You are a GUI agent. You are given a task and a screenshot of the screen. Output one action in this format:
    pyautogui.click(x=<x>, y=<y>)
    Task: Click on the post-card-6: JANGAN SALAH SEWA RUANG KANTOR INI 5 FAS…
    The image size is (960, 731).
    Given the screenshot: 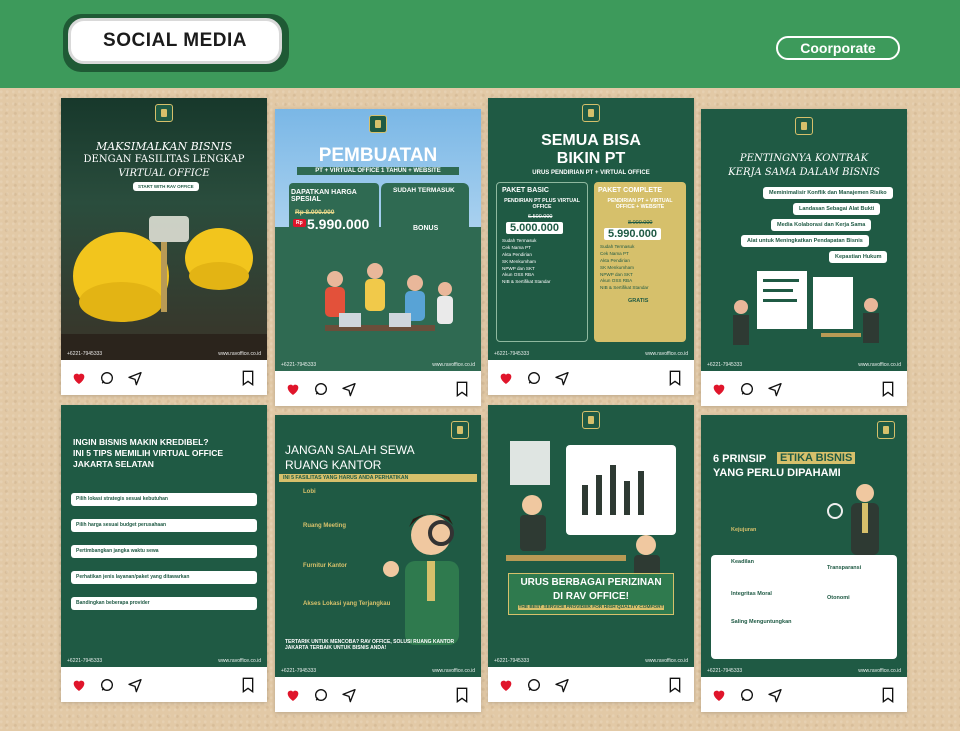 What is the action you would take?
    pyautogui.click(x=378, y=563)
    